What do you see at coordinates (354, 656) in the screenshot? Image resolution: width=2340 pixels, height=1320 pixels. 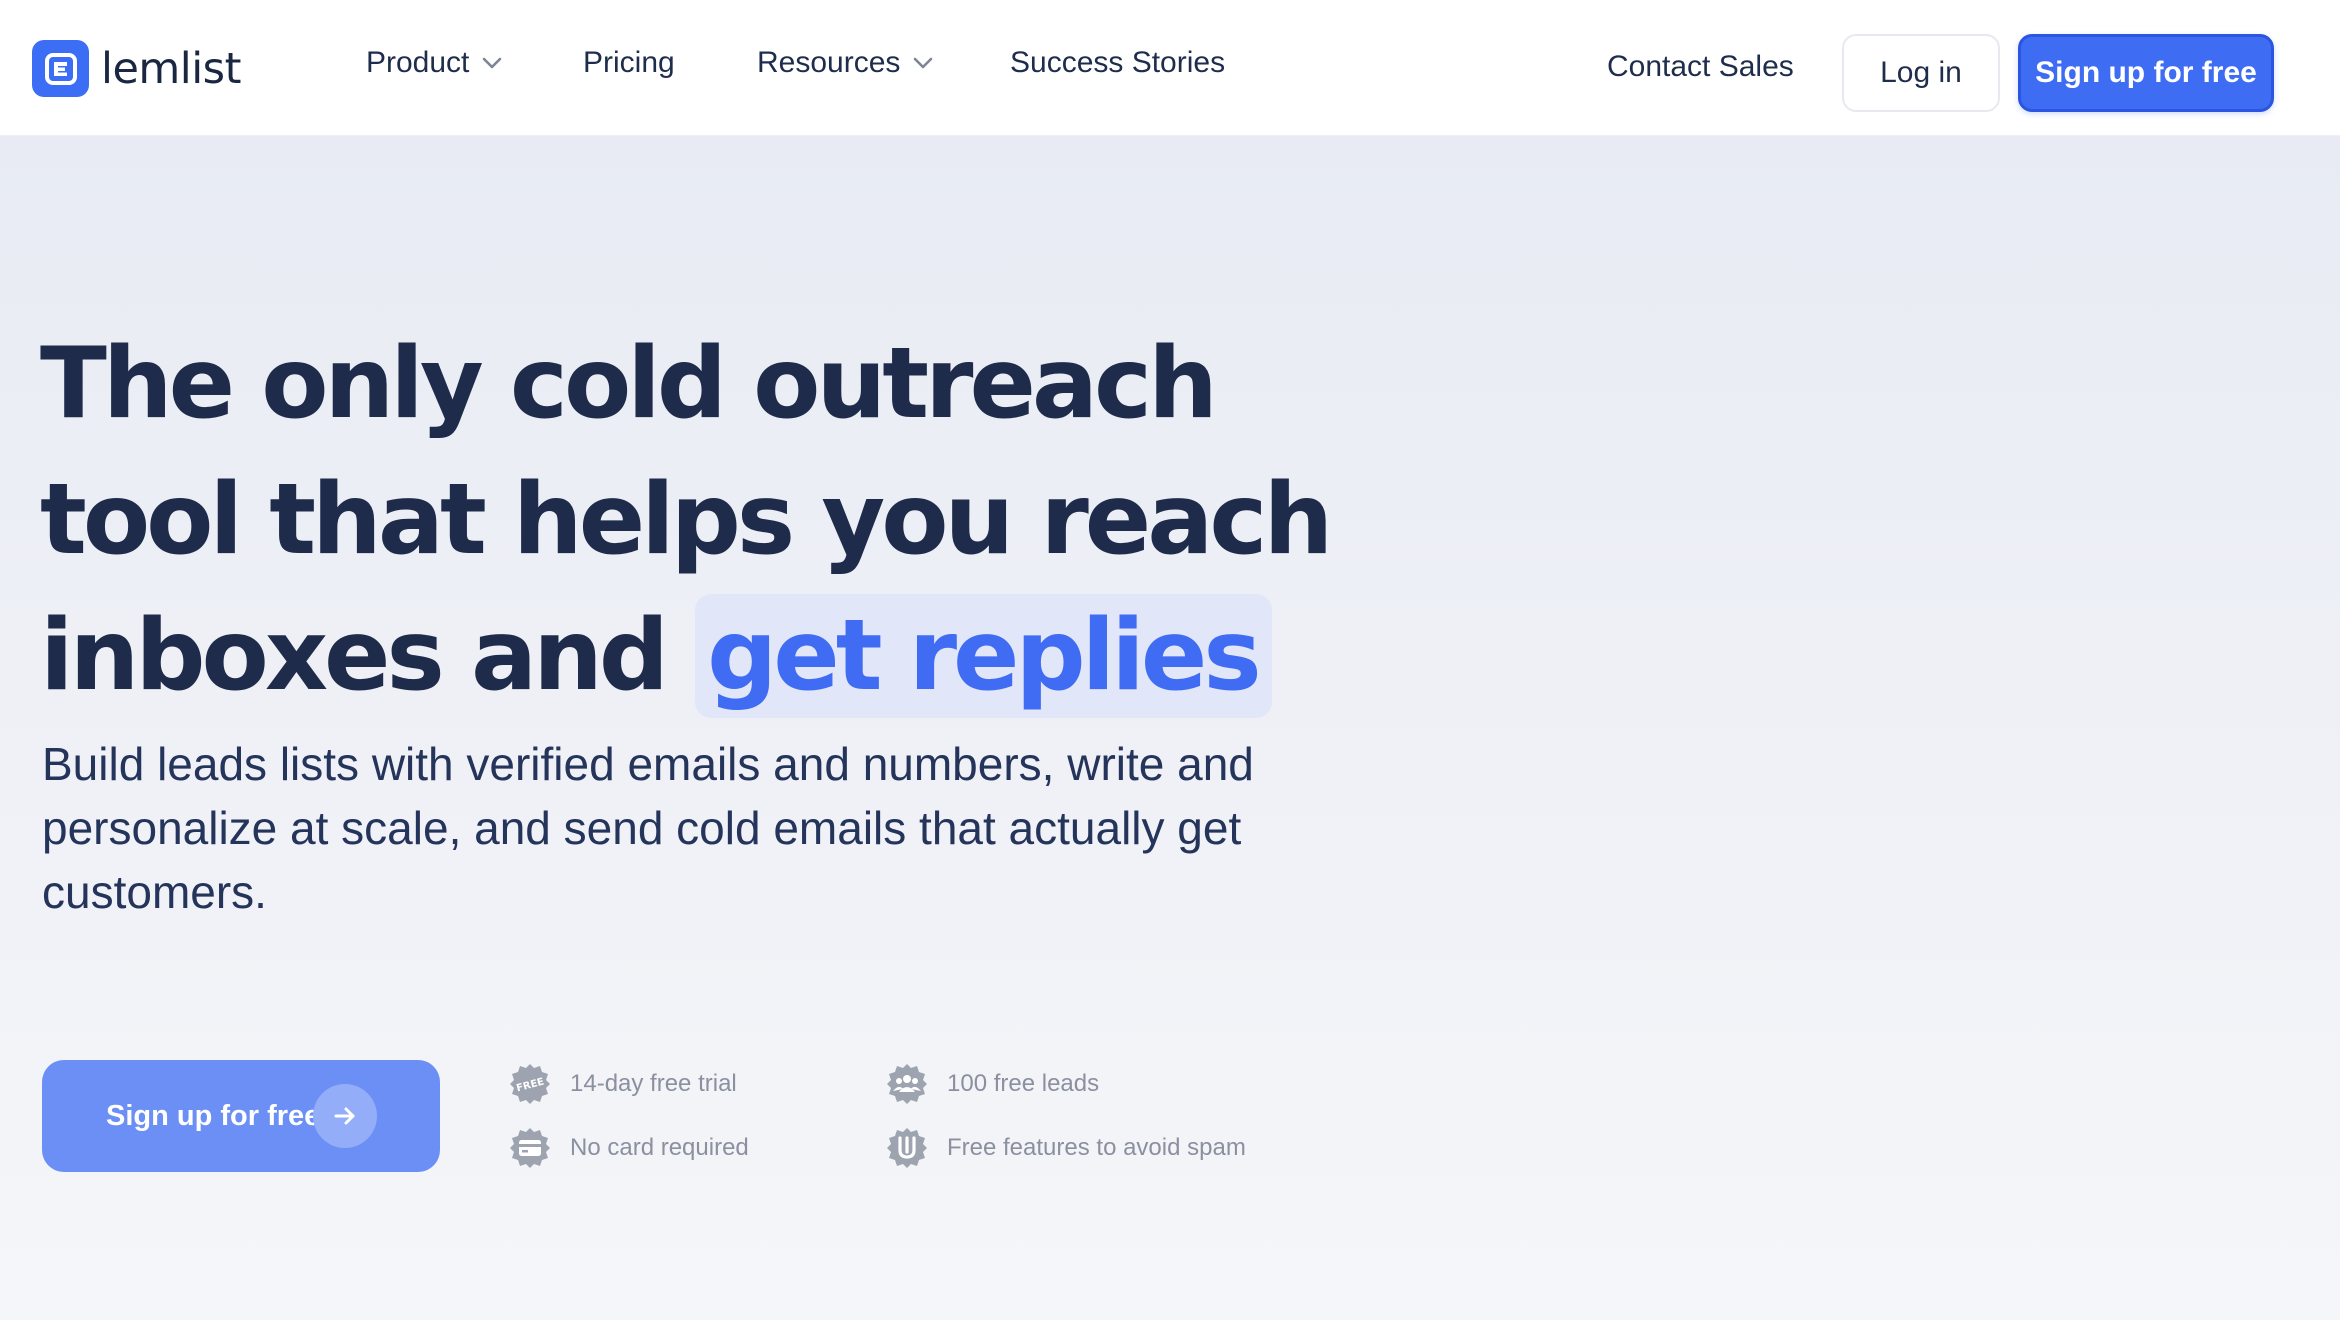 I see `headline-line-3-prefix: inboxes and` at bounding box center [354, 656].